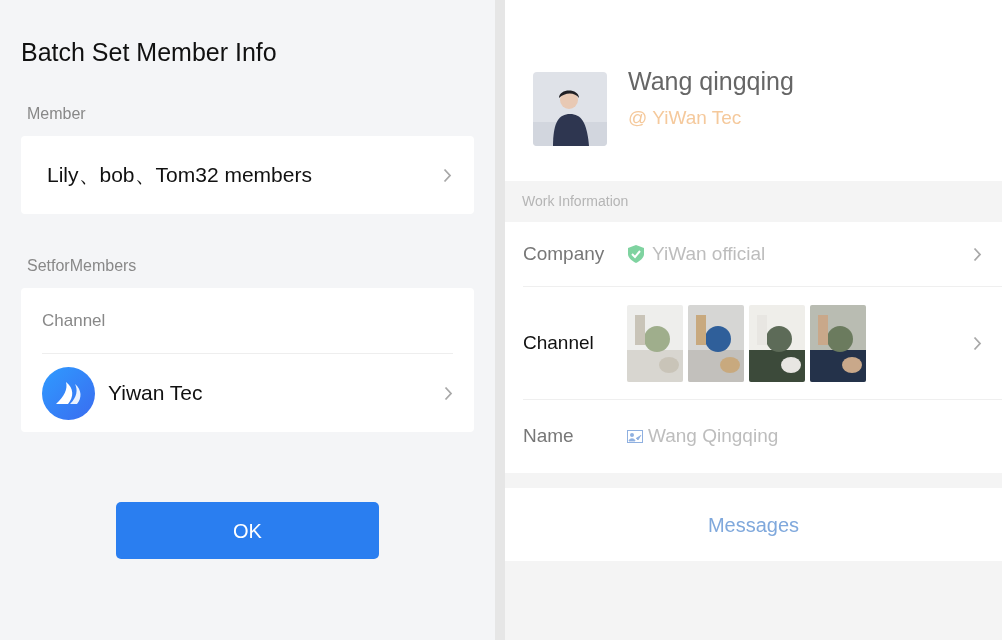  Describe the element at coordinates (762, 343) in the screenshot. I see `channel-row: Channel` at that location.